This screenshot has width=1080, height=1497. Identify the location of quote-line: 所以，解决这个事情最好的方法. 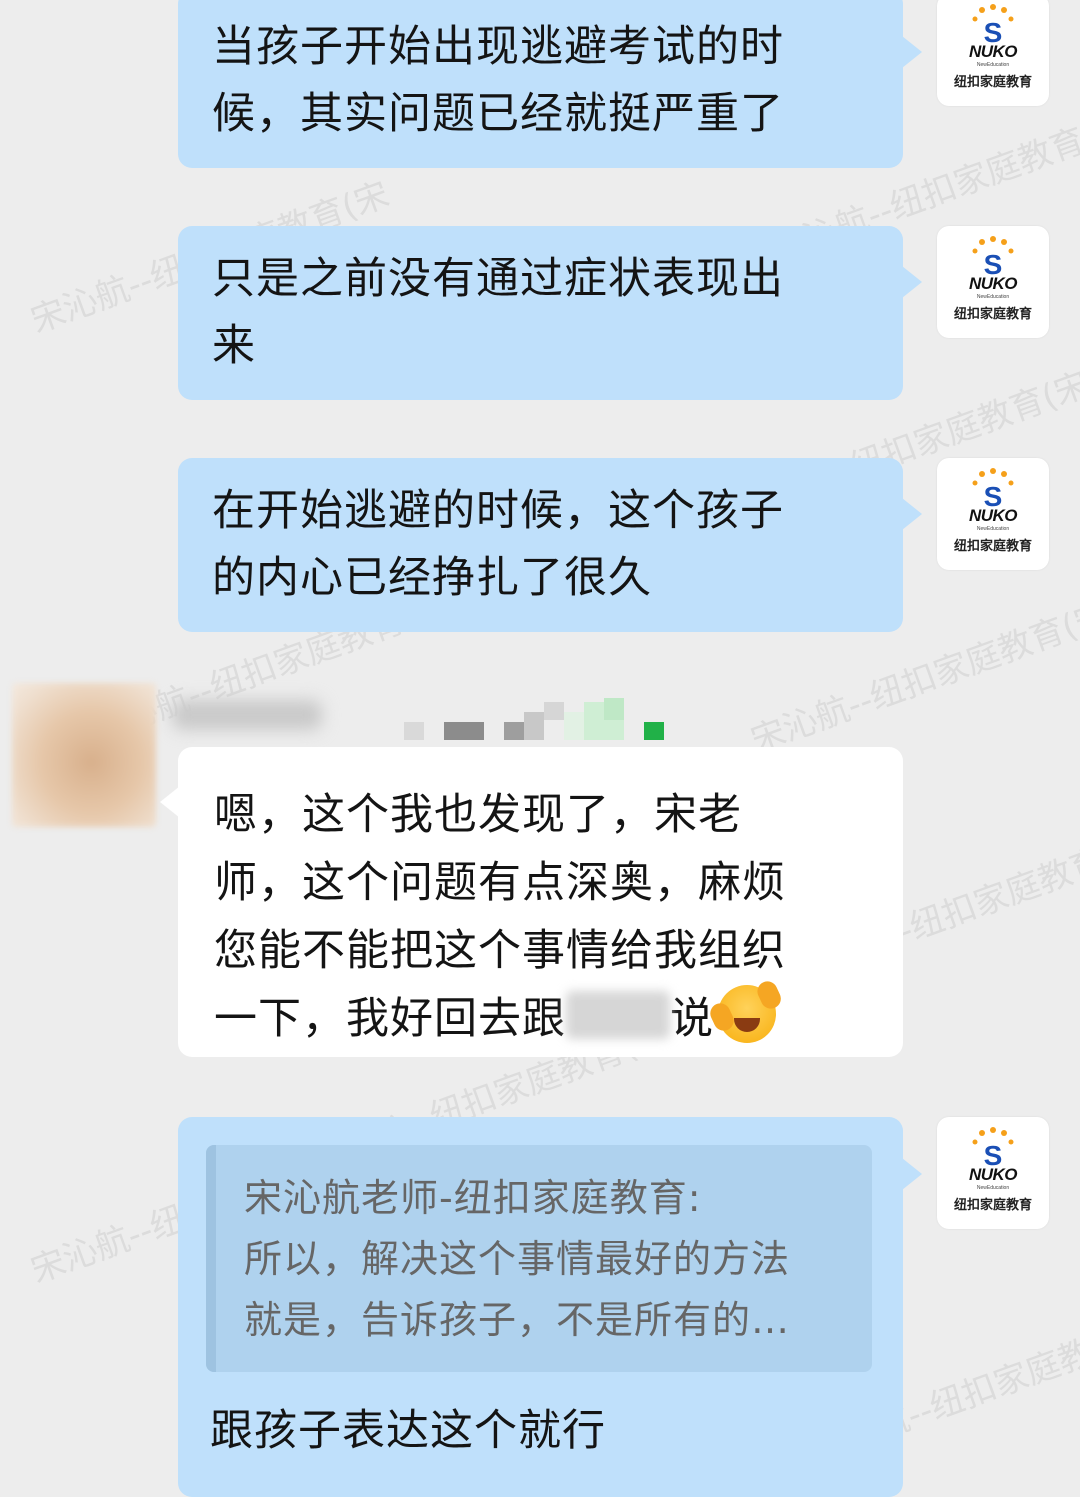
(517, 1259).